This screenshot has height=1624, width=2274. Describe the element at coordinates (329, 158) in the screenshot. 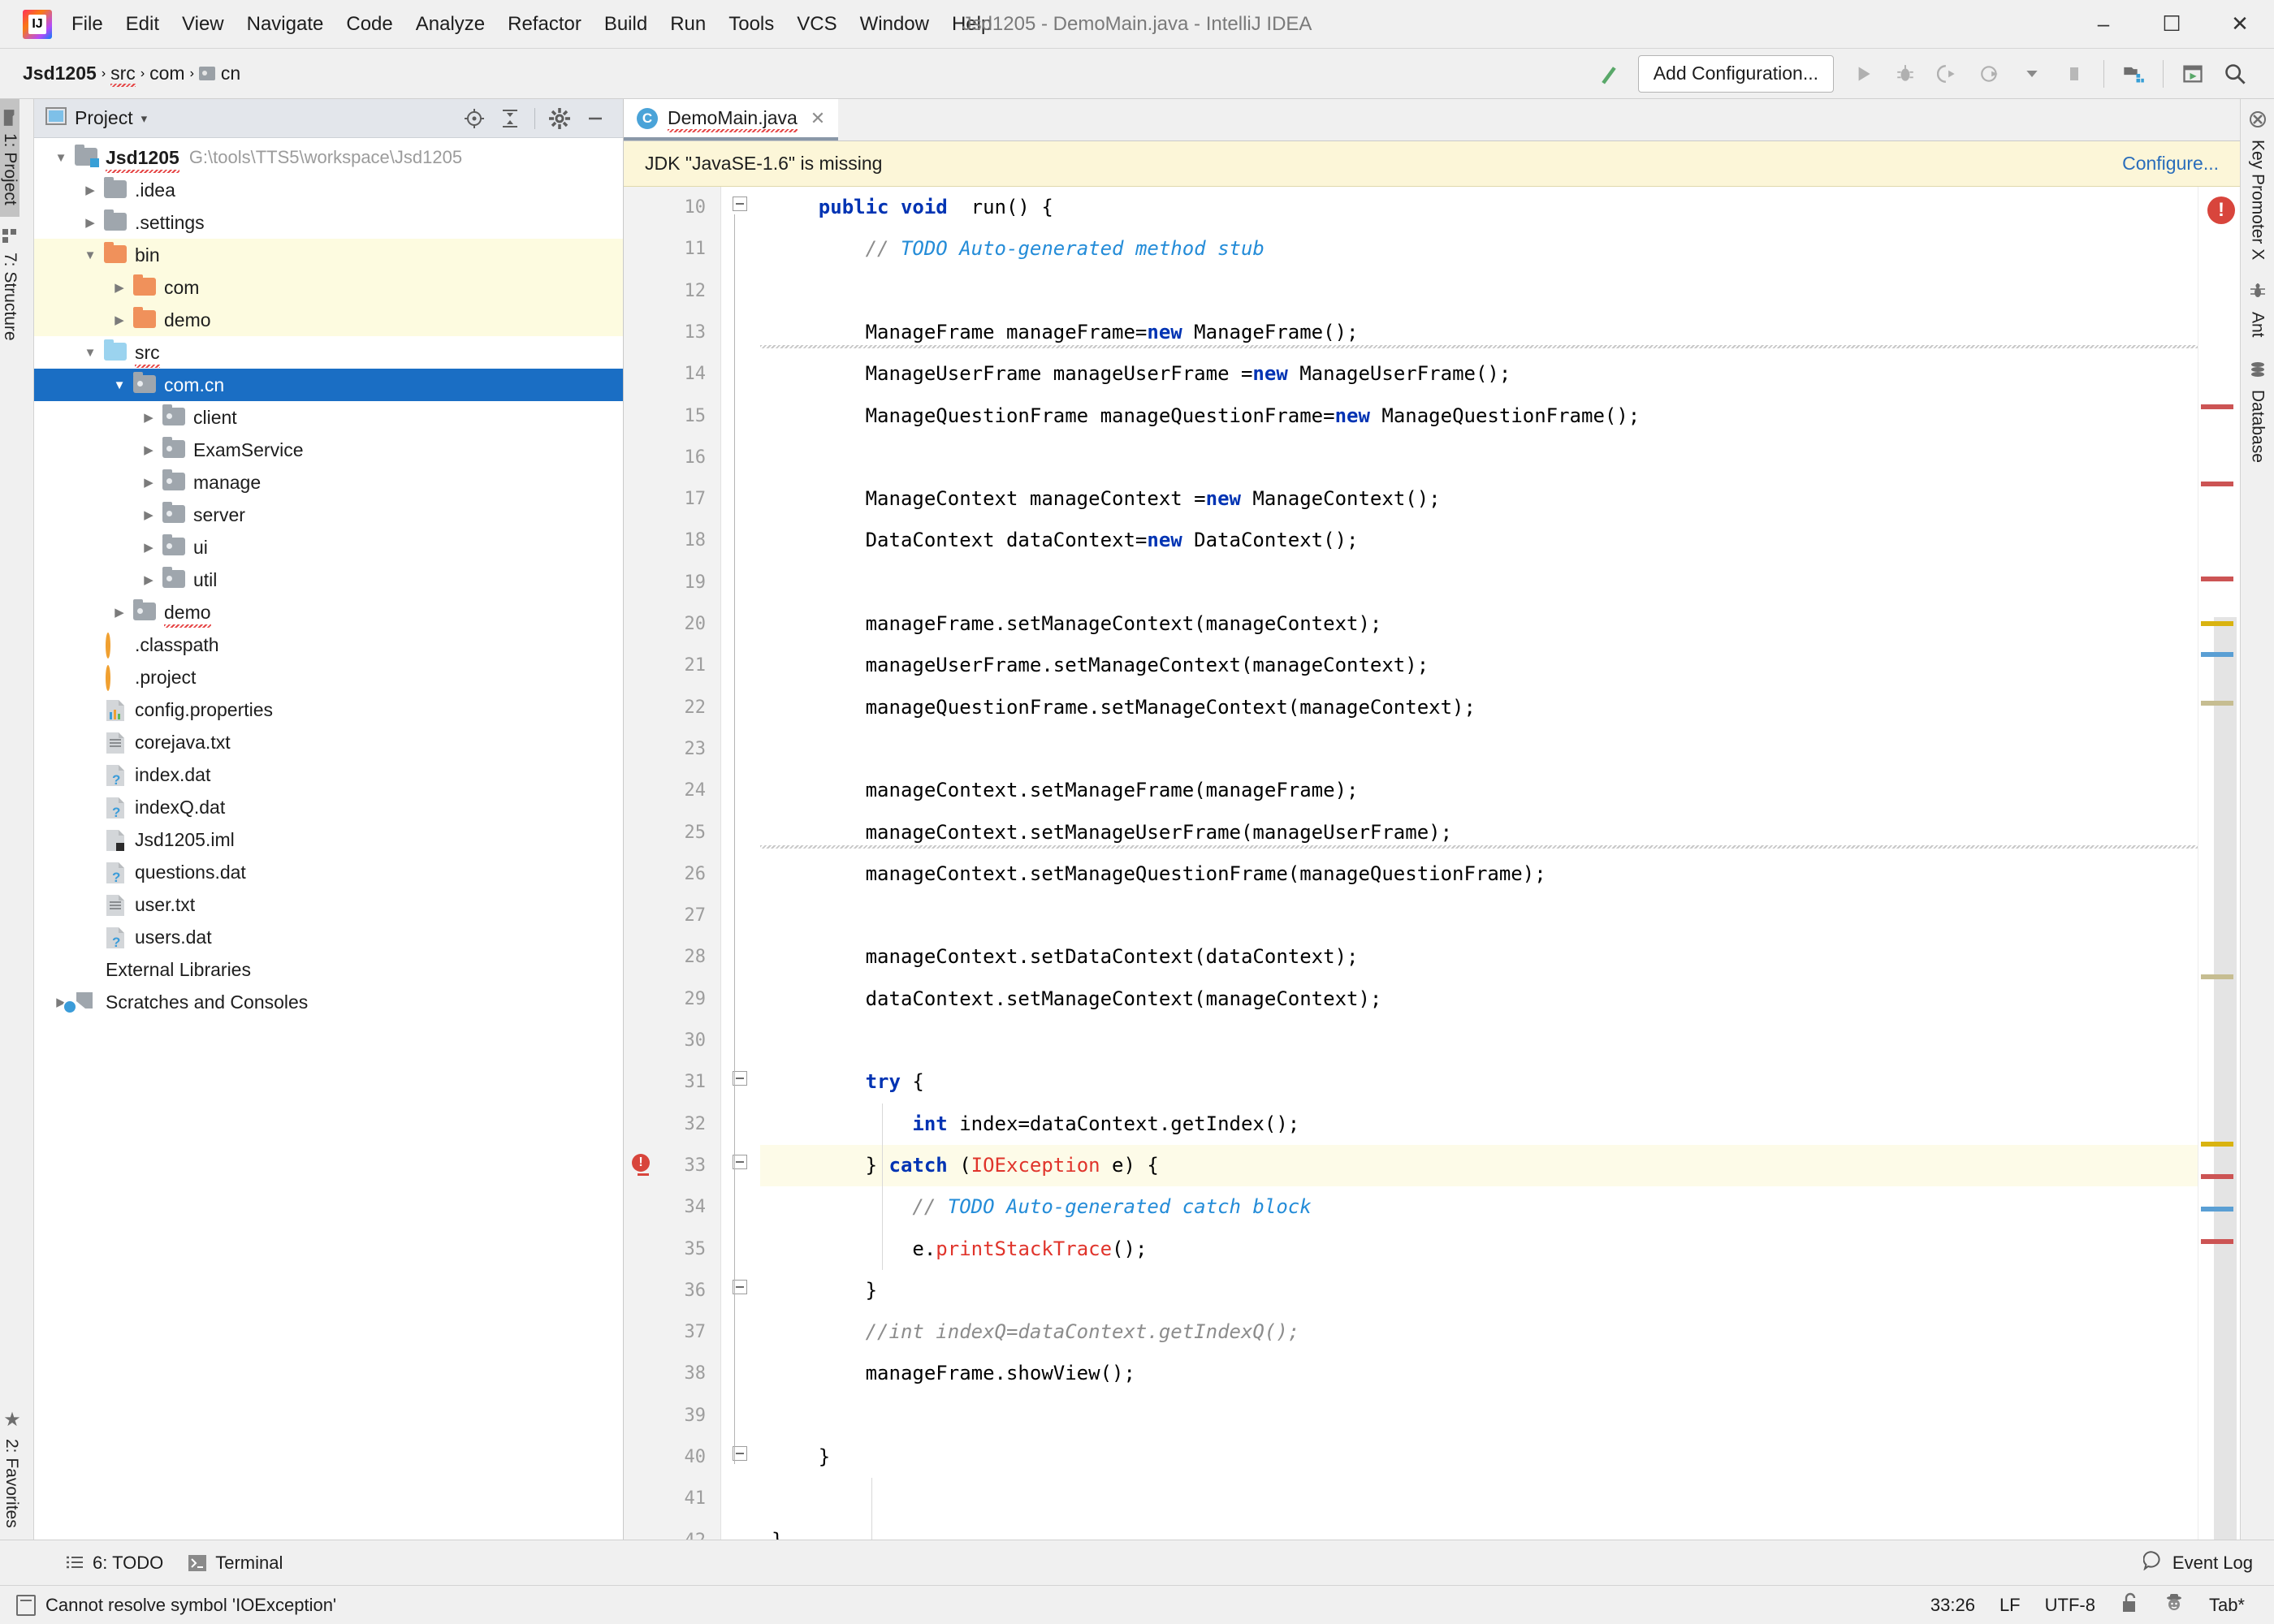

I see `tree-node-jsd1205: ▼ Jsd1205 G:\tools\TTS5\workspace\Jsd1205` at that location.